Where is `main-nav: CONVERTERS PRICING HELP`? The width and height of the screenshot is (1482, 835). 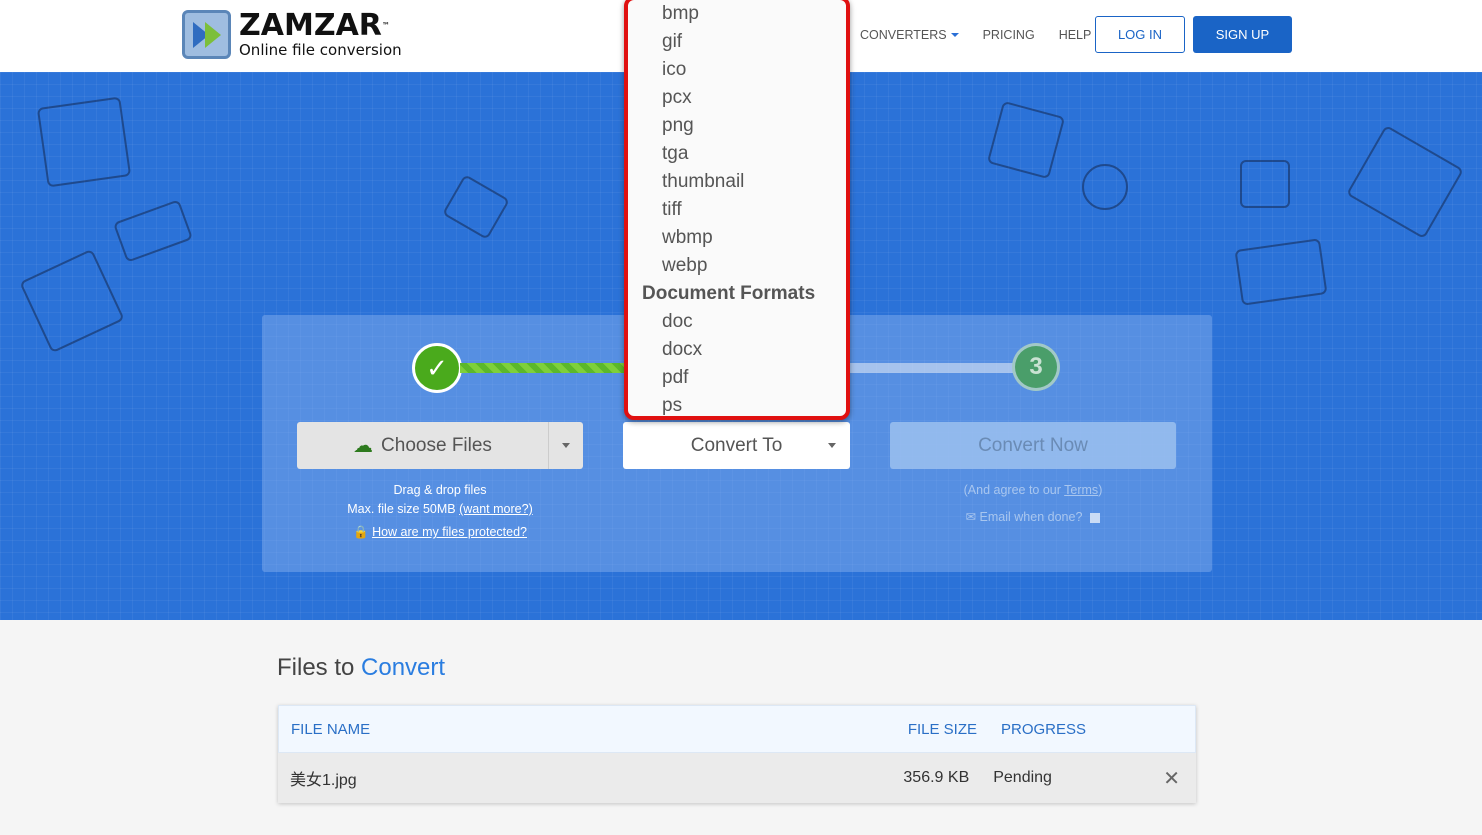 main-nav: CONVERTERS PRICING HELP is located at coordinates (987, 34).